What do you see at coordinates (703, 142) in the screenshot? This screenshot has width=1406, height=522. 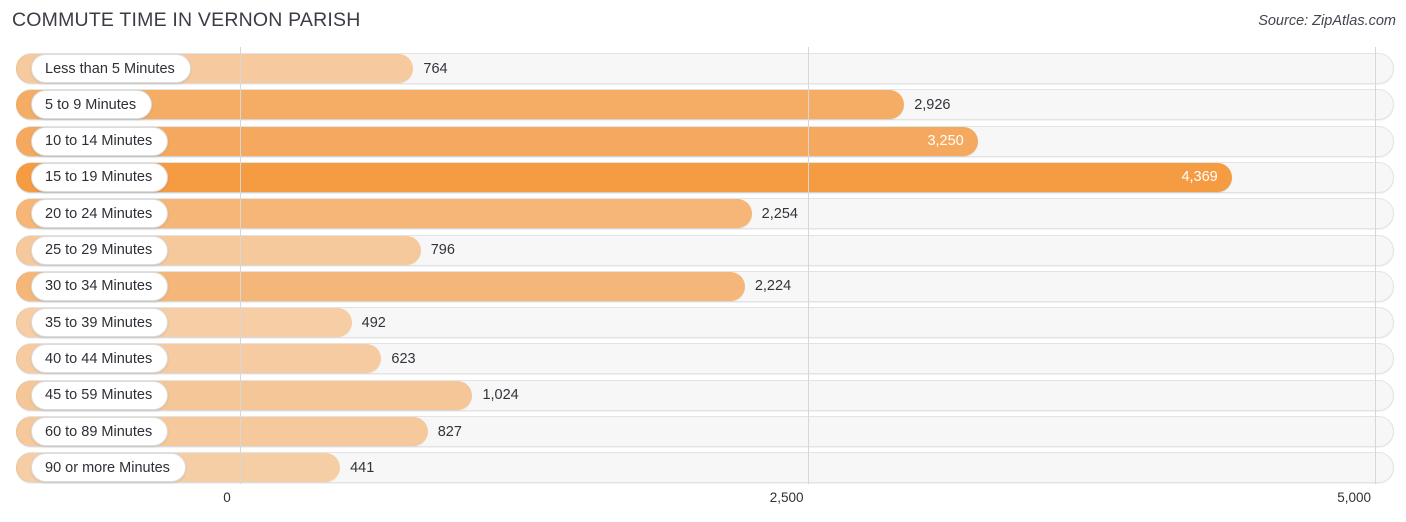 I see `bar-row: 10 to 14 Minutes 3,250` at bounding box center [703, 142].